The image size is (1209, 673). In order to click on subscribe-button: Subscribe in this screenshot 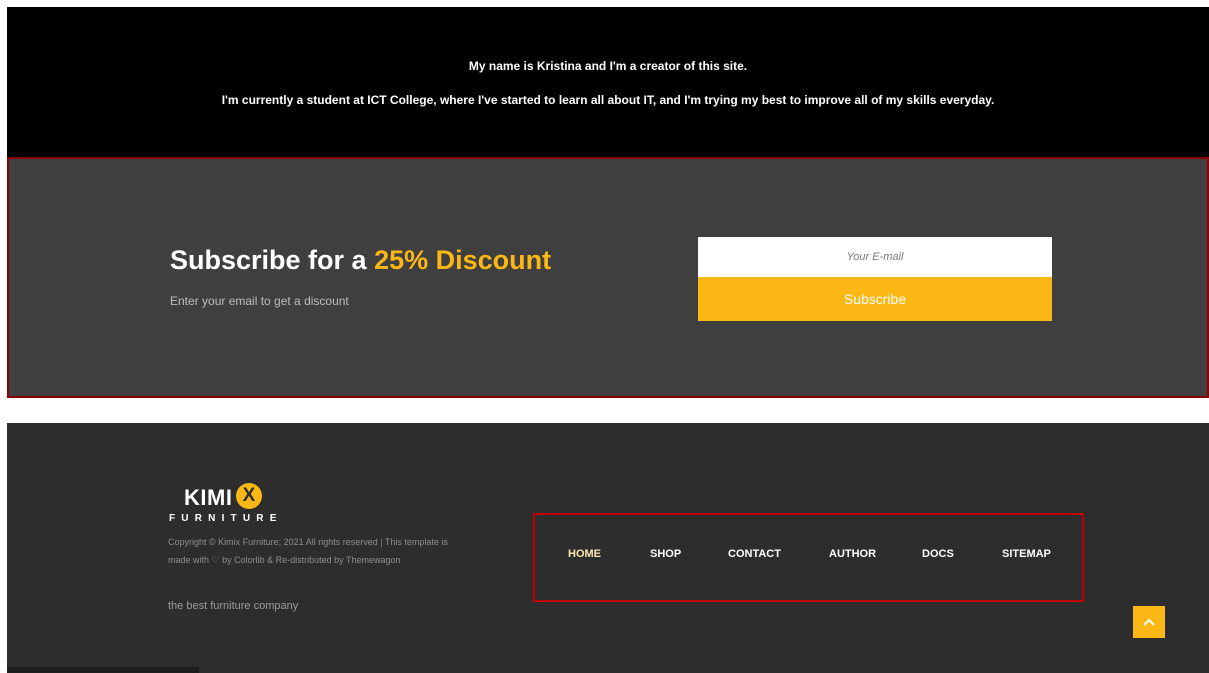, I will do `click(875, 299)`.